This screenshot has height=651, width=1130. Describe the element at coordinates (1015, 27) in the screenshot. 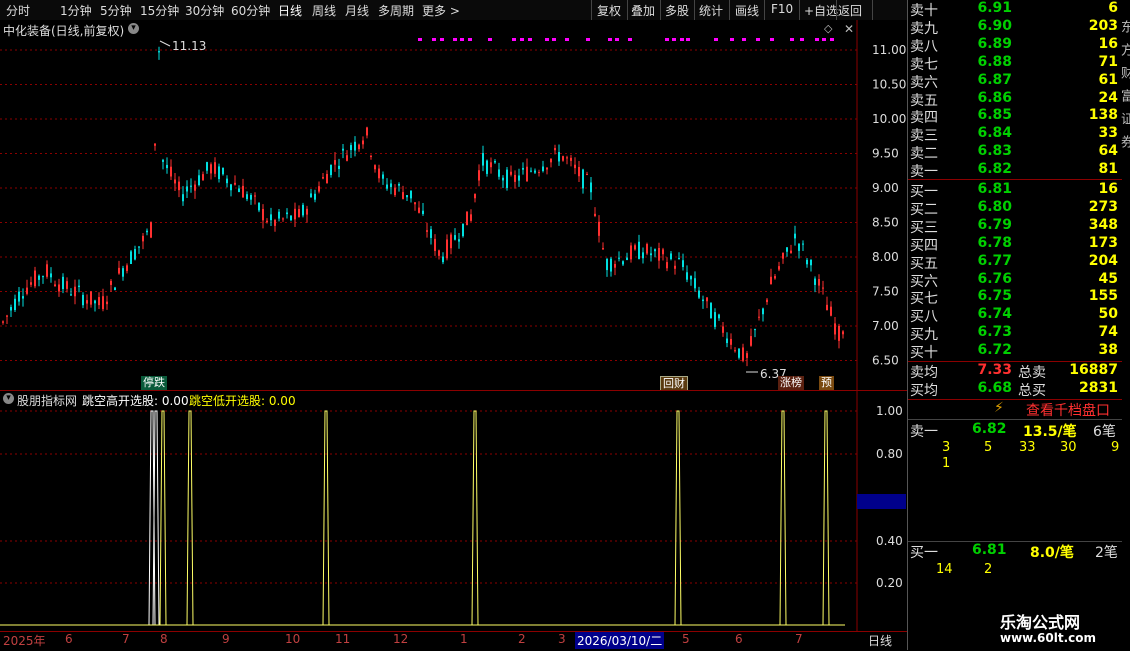

I see `ask-row: 卖九 6.90 203` at that location.